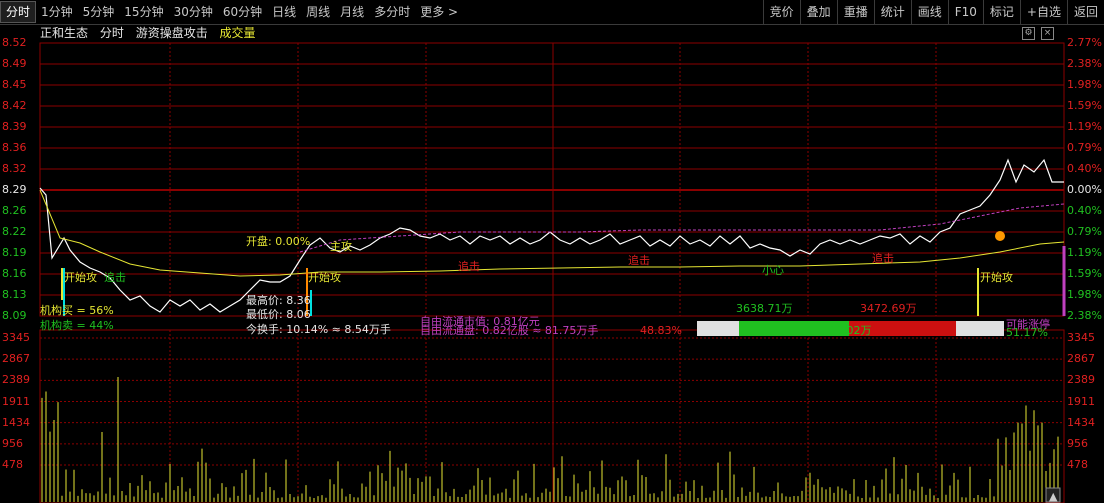 The image size is (1104, 503). I want to click on inst-sell-label: 机构卖 = 44%, so click(77, 325).